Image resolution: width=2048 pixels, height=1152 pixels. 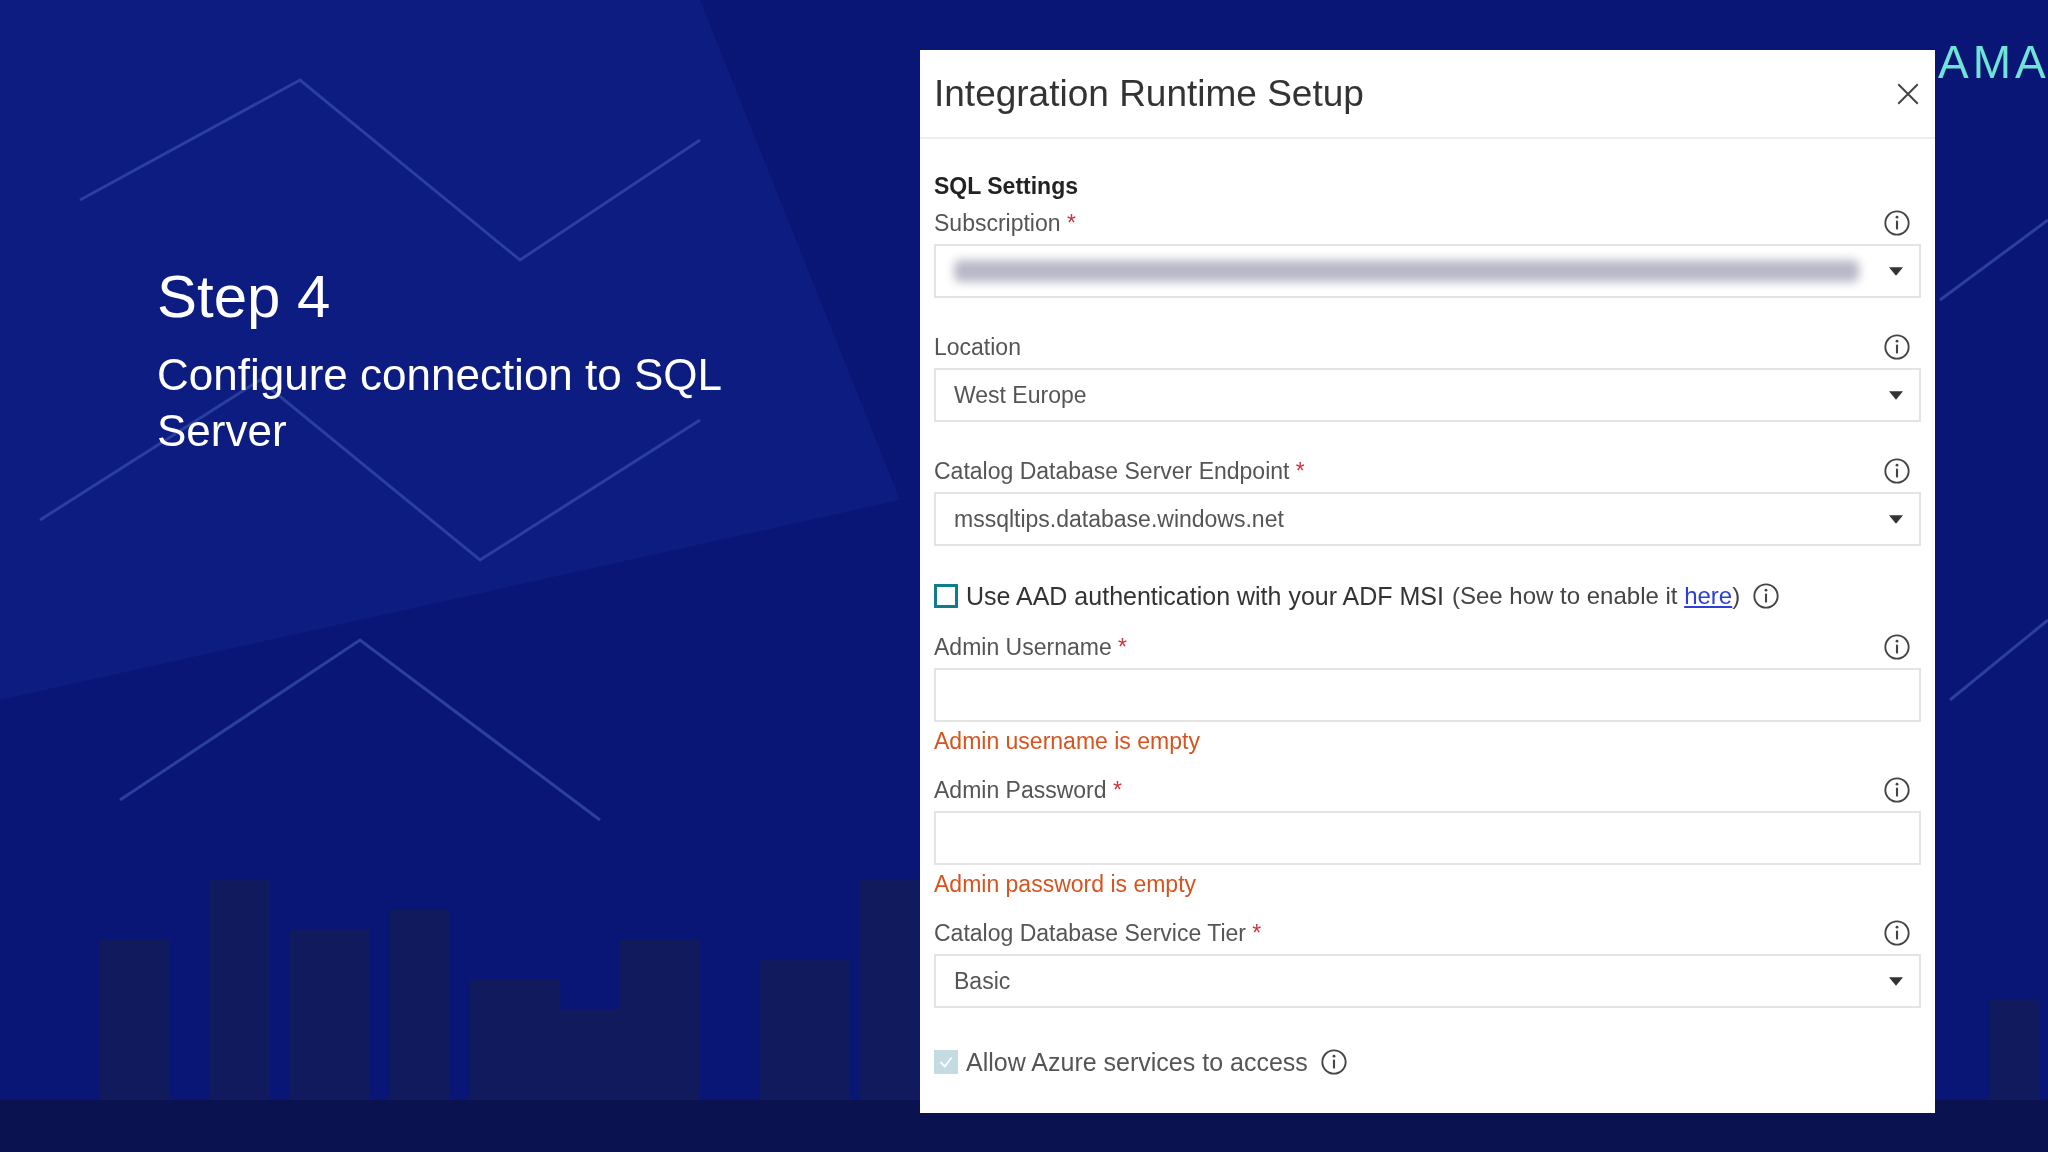 I want to click on error-message: Admin username is empty, so click(x=1067, y=741).